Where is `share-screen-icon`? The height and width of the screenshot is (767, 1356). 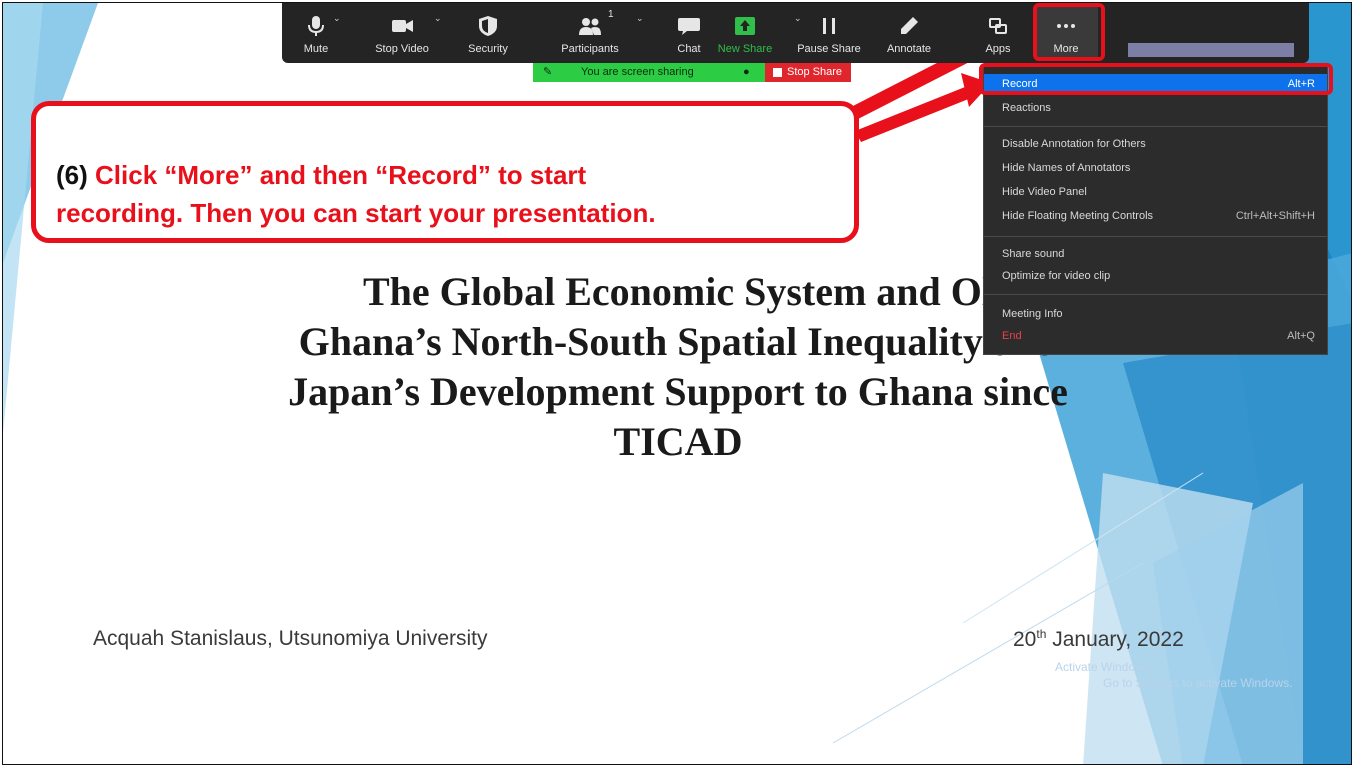
share-screen-icon is located at coordinates (745, 26).